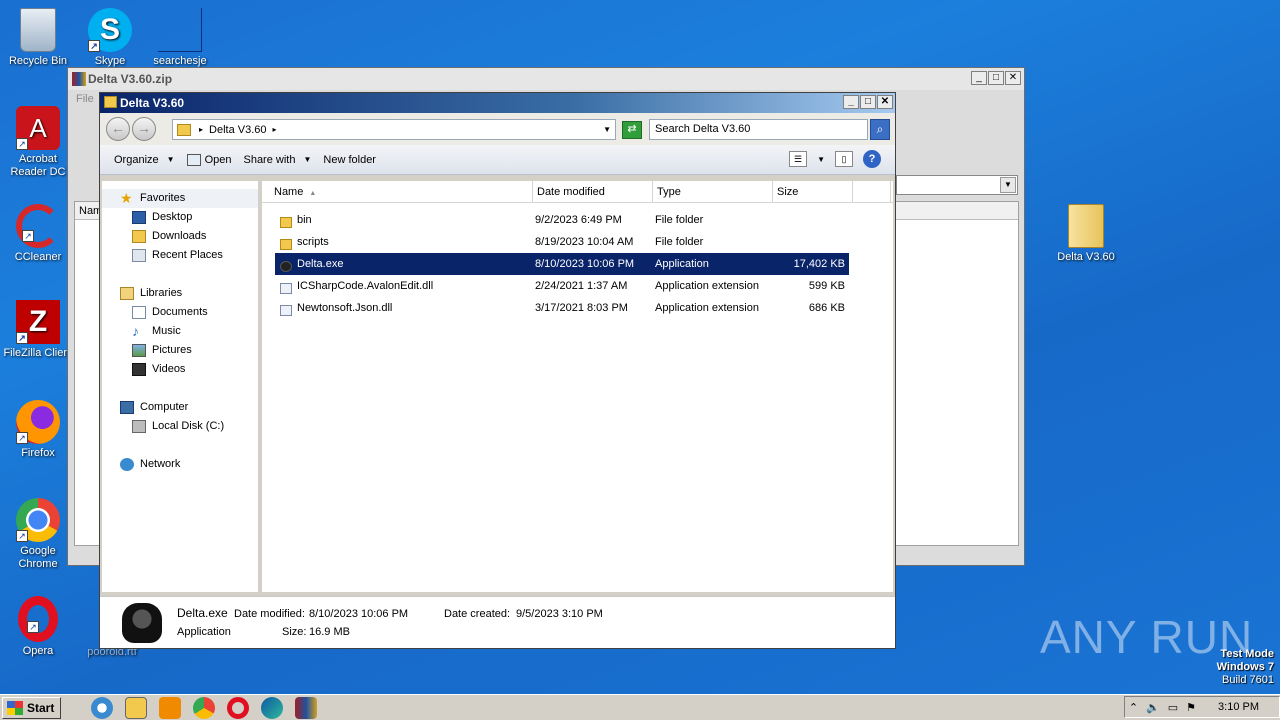 The image size is (1280, 720). What do you see at coordinates (957, 185) in the screenshot?
I see `path-combo: ▼` at bounding box center [957, 185].